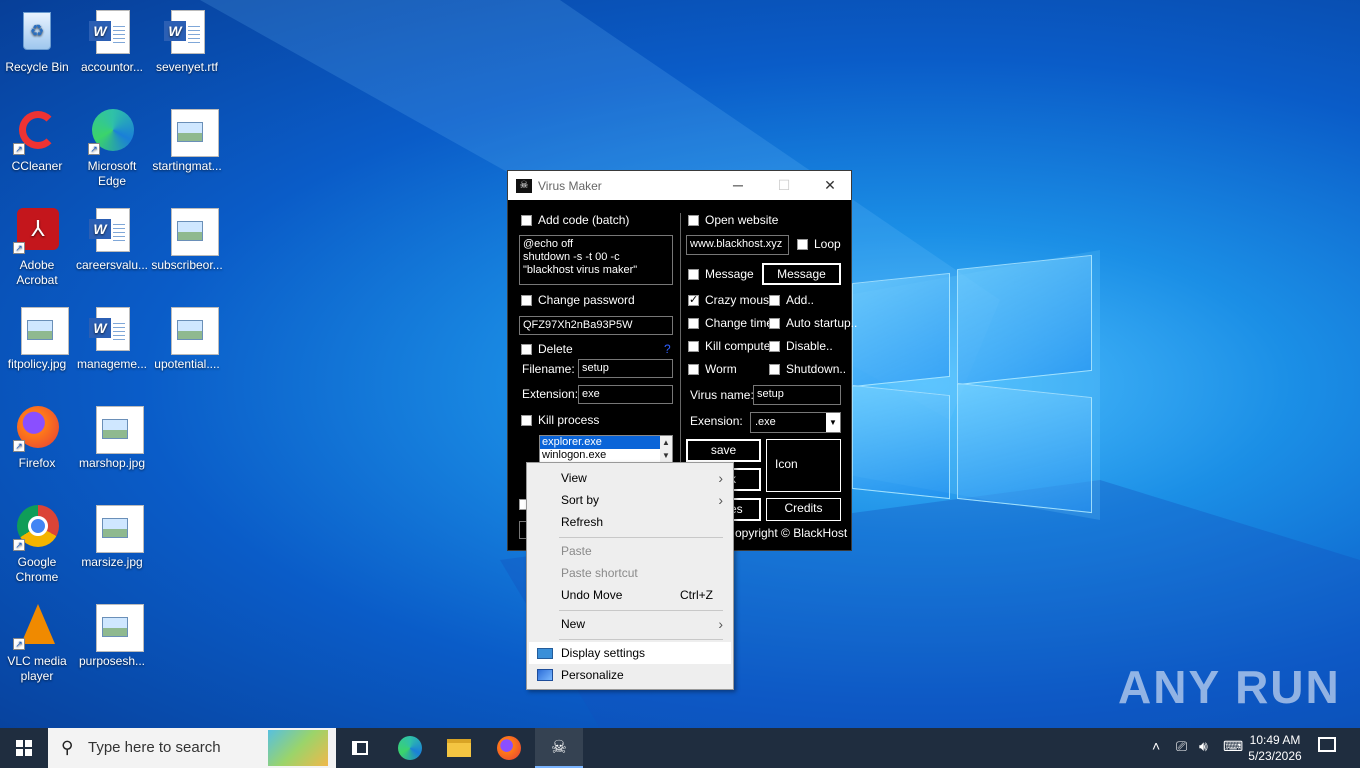  What do you see at coordinates (112, 536) in the screenshot?
I see `desktop-icon: marsize.jpg` at bounding box center [112, 536].